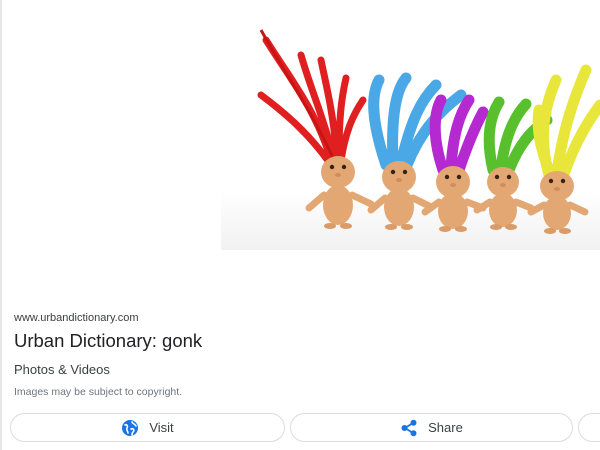  Describe the element at coordinates (445, 427) in the screenshot. I see `share-button-label: Share` at that location.